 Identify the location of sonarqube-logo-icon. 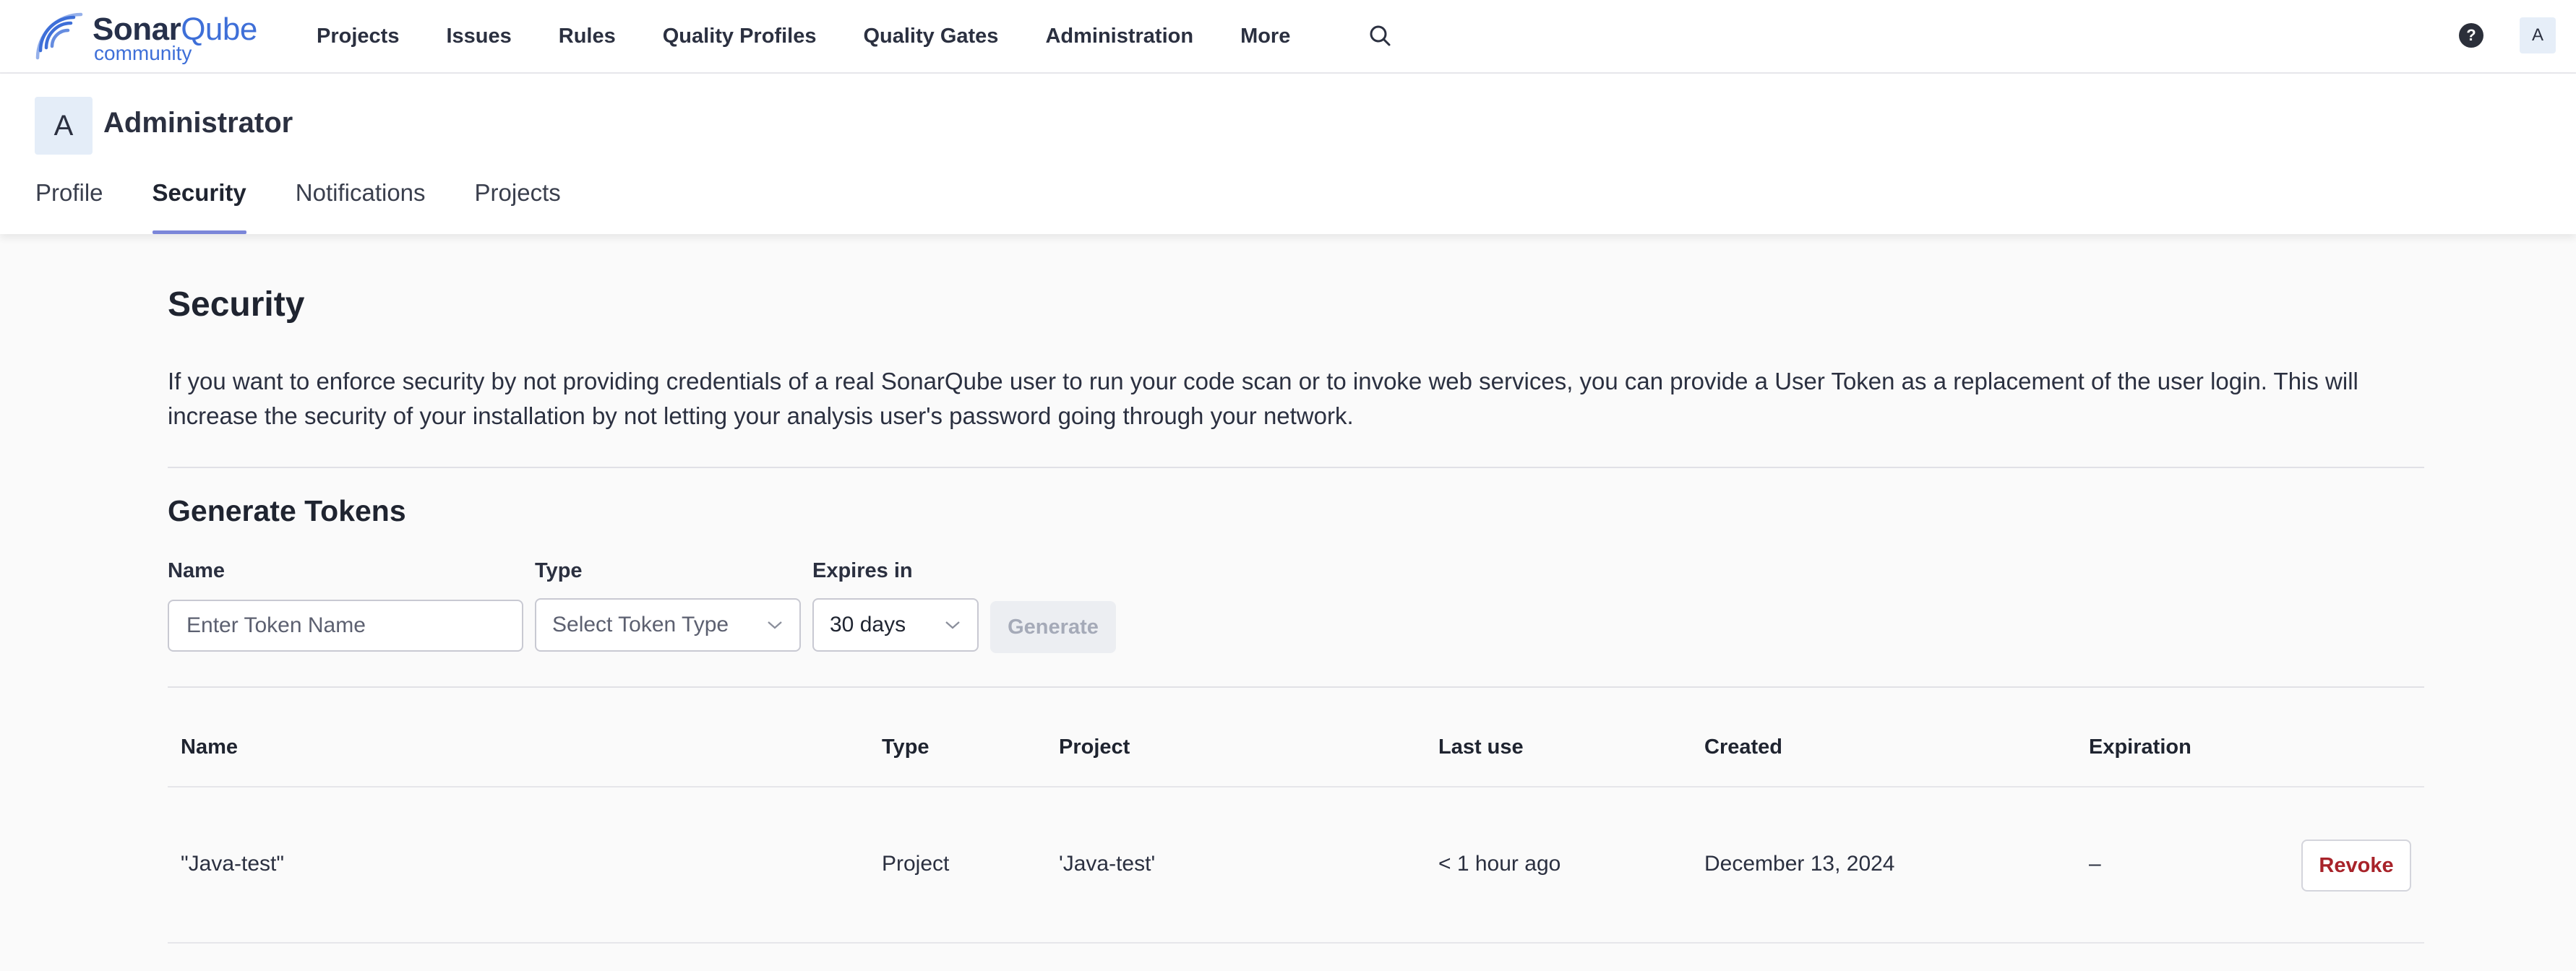
(59, 36).